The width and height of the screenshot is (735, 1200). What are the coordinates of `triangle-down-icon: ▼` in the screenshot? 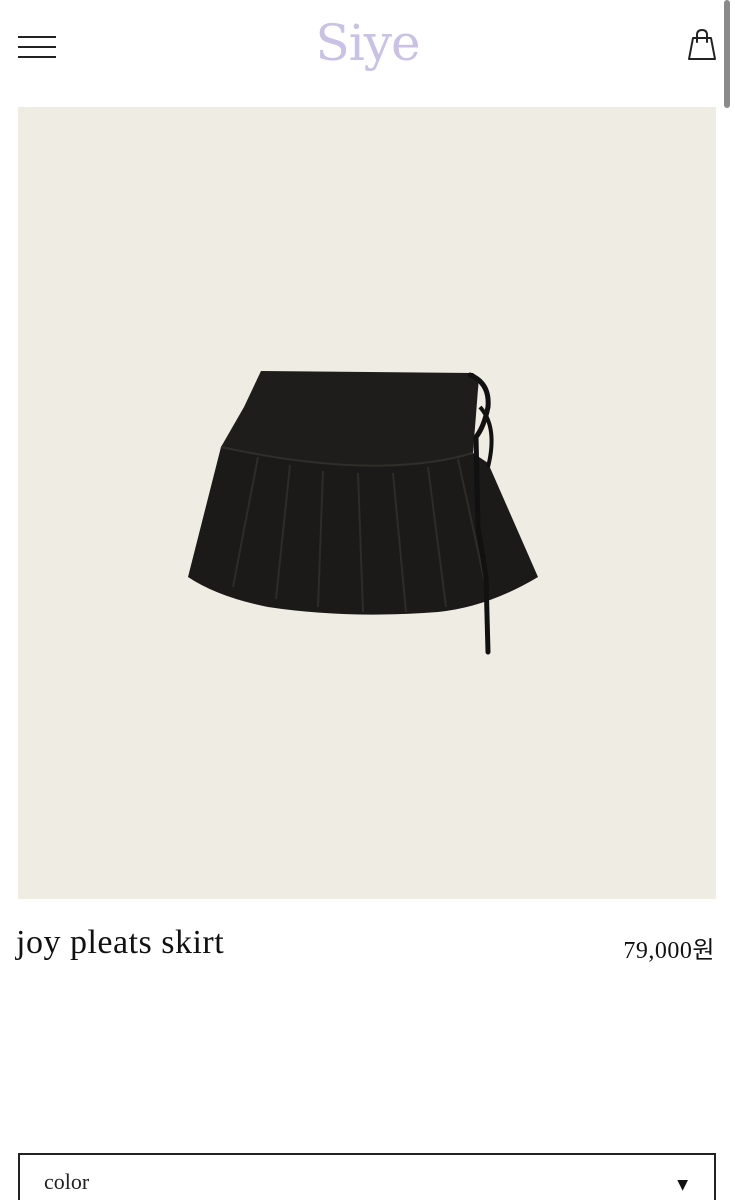 It's located at (682, 1185).